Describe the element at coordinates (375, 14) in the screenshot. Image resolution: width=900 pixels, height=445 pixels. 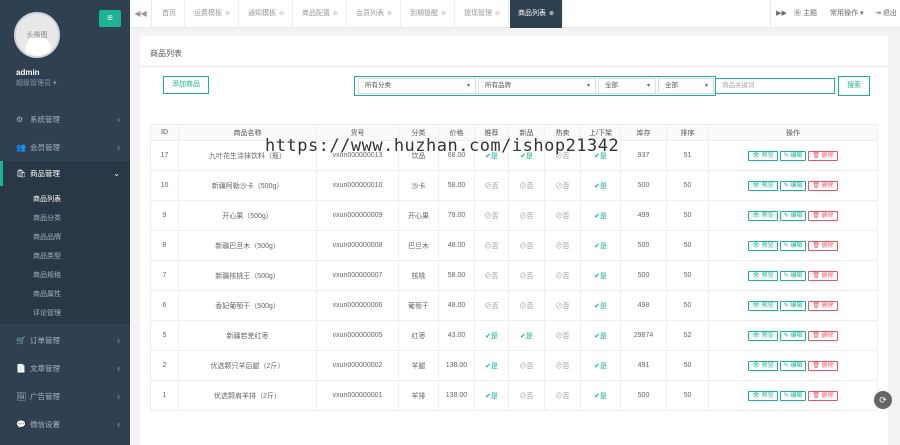
I see `tab-member-list: 会员列表 ⊗` at that location.